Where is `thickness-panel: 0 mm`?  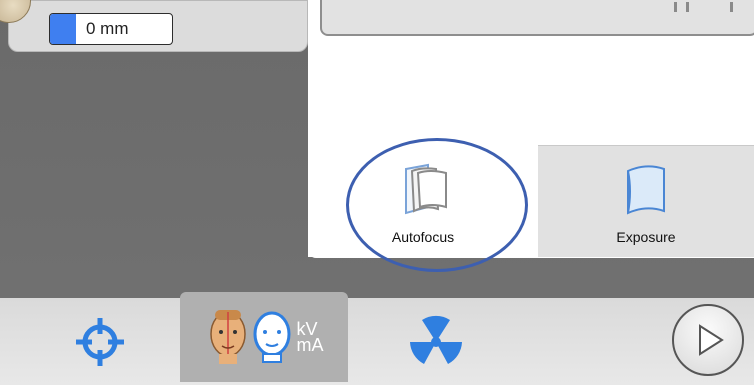
thickness-panel: 0 mm is located at coordinates (154, 26).